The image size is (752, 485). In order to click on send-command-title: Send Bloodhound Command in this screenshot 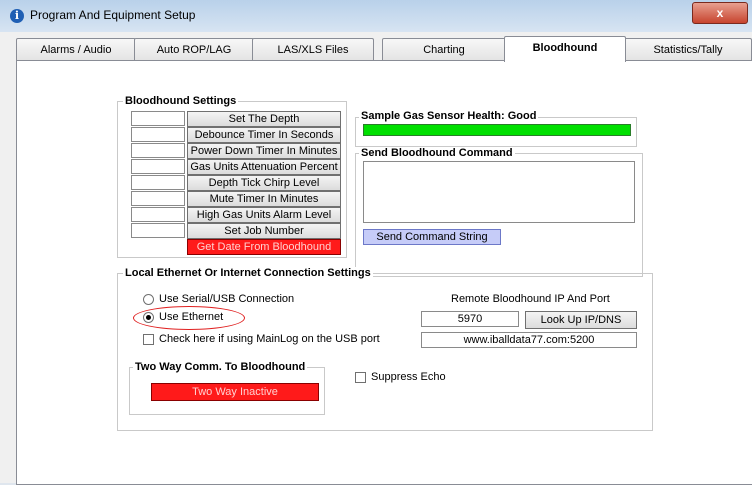, I will do `click(437, 153)`.